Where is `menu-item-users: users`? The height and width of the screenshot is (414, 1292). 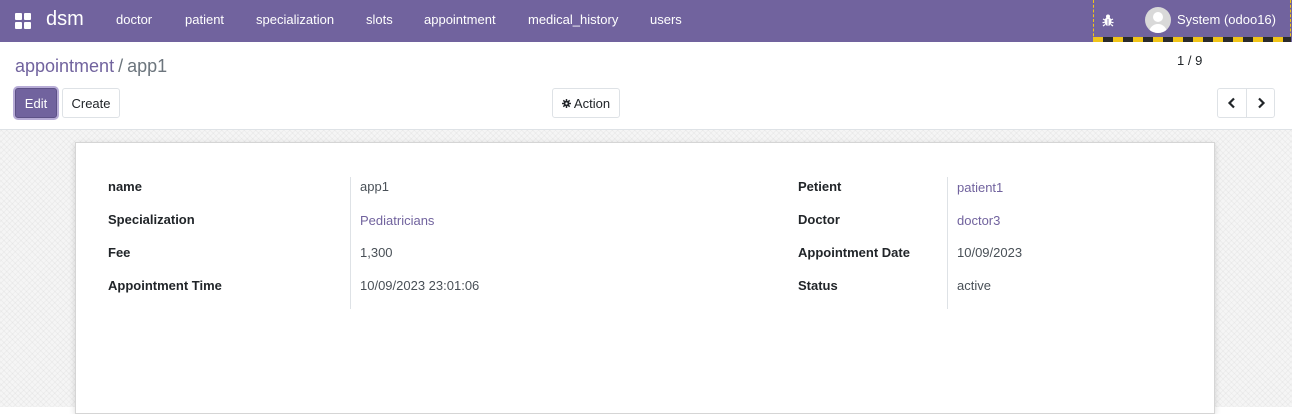
menu-item-users: users is located at coordinates (666, 19).